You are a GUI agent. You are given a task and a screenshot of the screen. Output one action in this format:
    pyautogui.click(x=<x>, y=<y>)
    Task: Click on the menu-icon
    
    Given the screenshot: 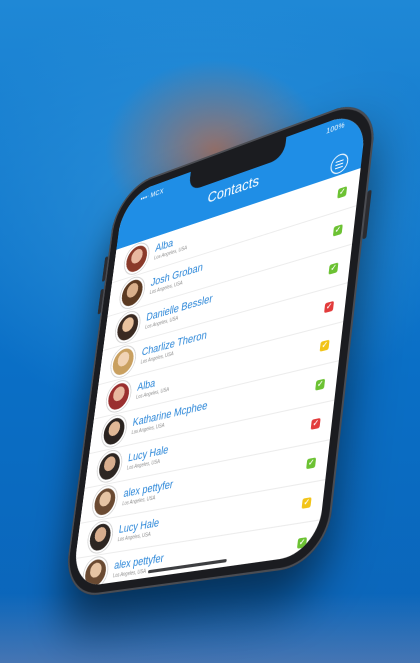 What is the action you would take?
    pyautogui.click(x=339, y=163)
    